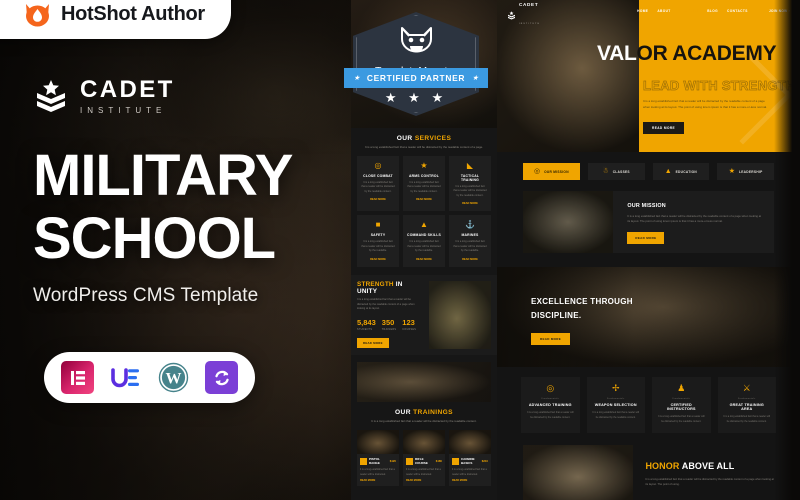  I want to click on nav-item-about: ABOUT, so click(663, 11).